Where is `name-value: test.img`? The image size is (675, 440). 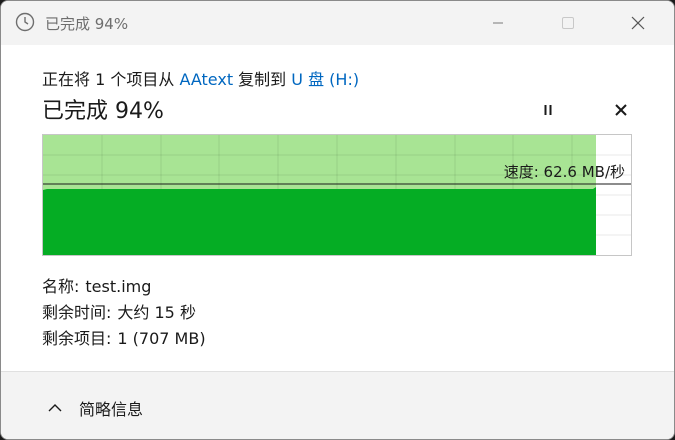 name-value: test.img is located at coordinates (118, 286).